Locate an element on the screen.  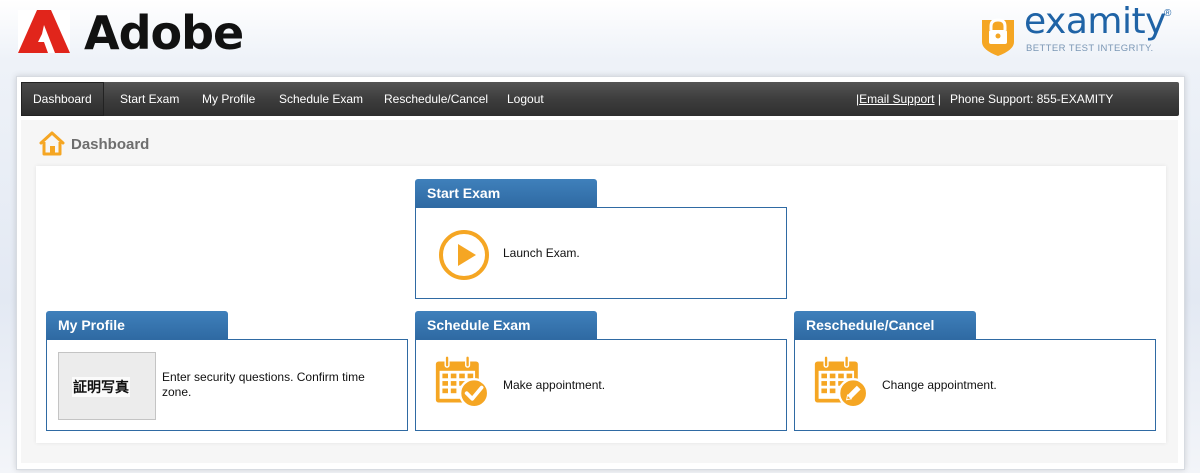
lock-shield-icon is located at coordinates (998, 37).